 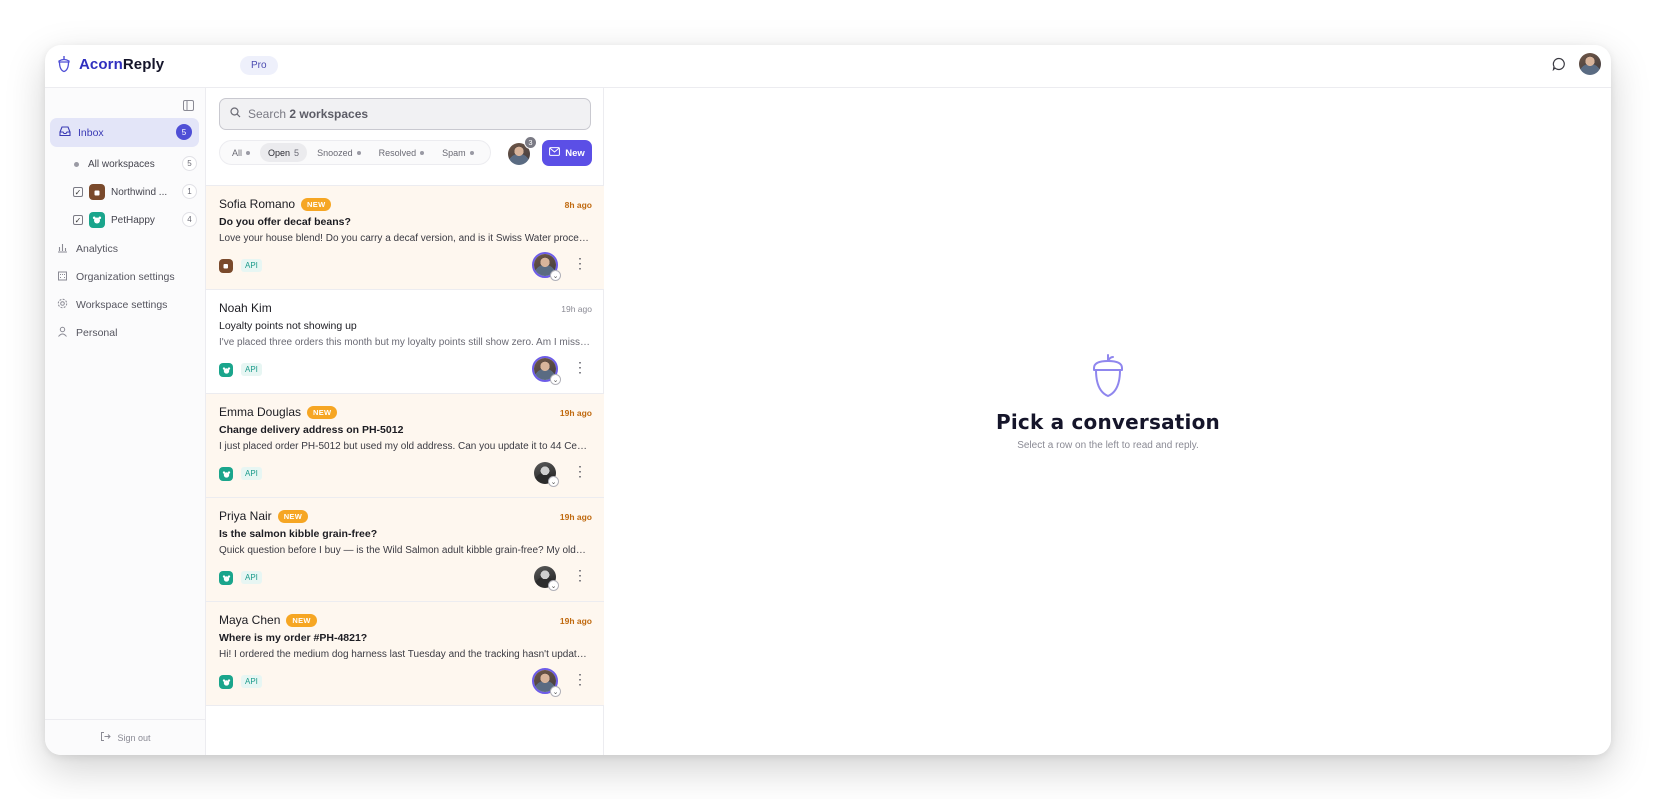 What do you see at coordinates (112, 305) in the screenshot?
I see `sidebar-item-workspace-settings: Workspace settings` at bounding box center [112, 305].